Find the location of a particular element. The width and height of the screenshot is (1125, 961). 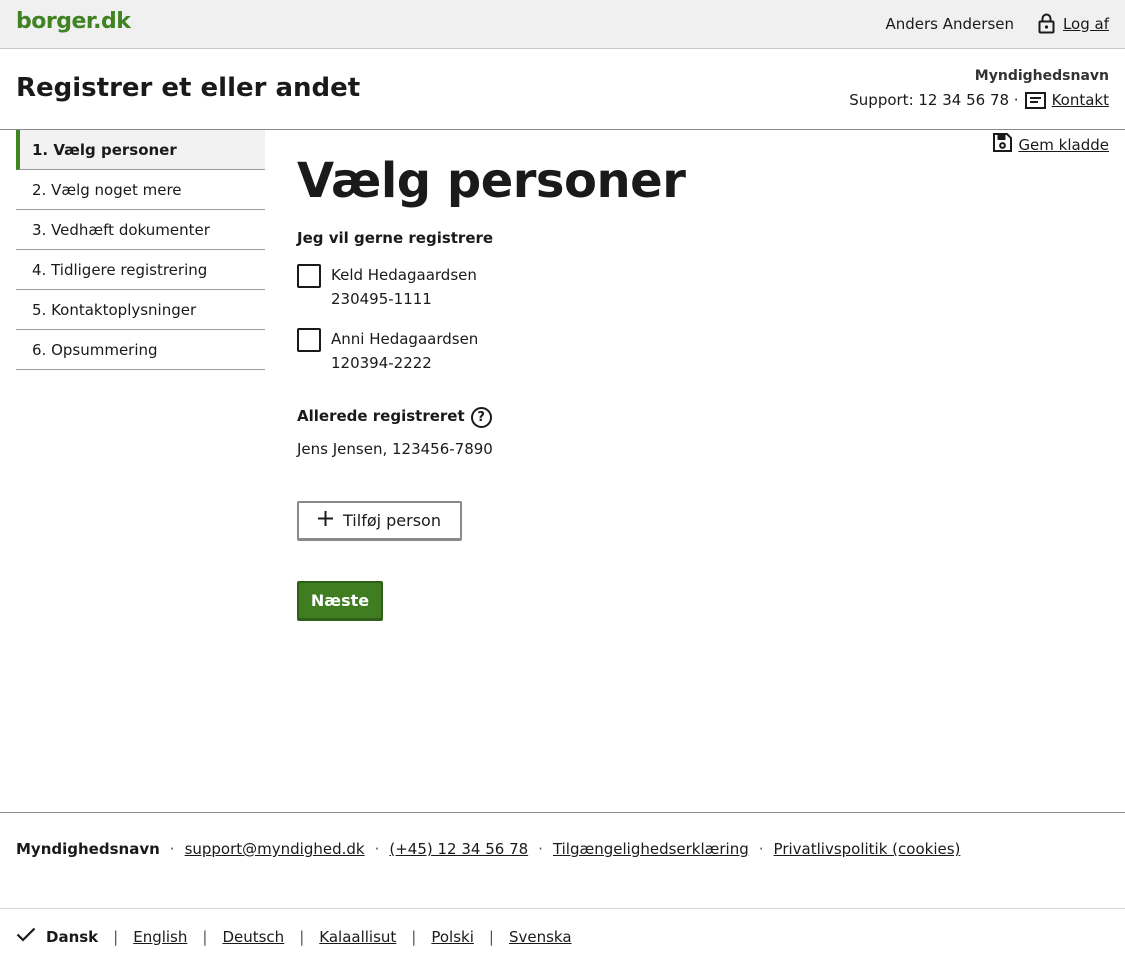

footer-authority: Myndighedsnavn is located at coordinates (88, 849).